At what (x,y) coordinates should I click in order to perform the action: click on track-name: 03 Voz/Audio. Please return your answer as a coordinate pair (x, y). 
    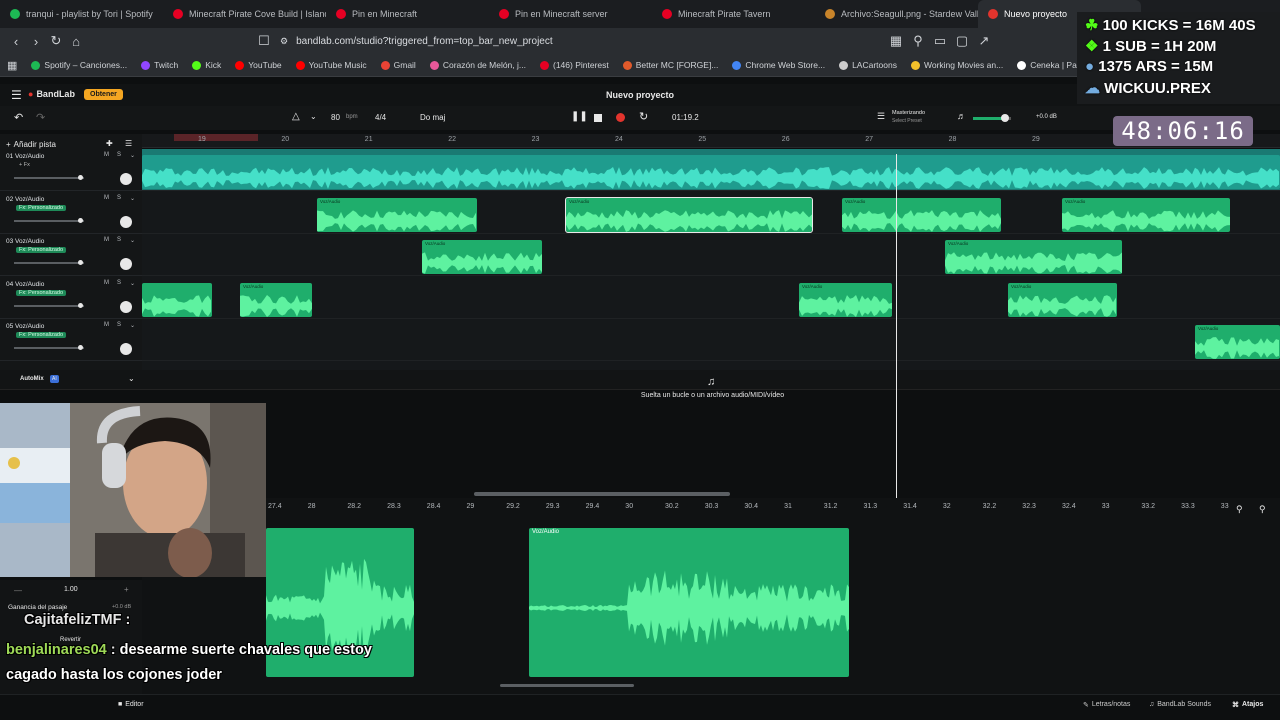
    Looking at the image, I should click on (25, 241).